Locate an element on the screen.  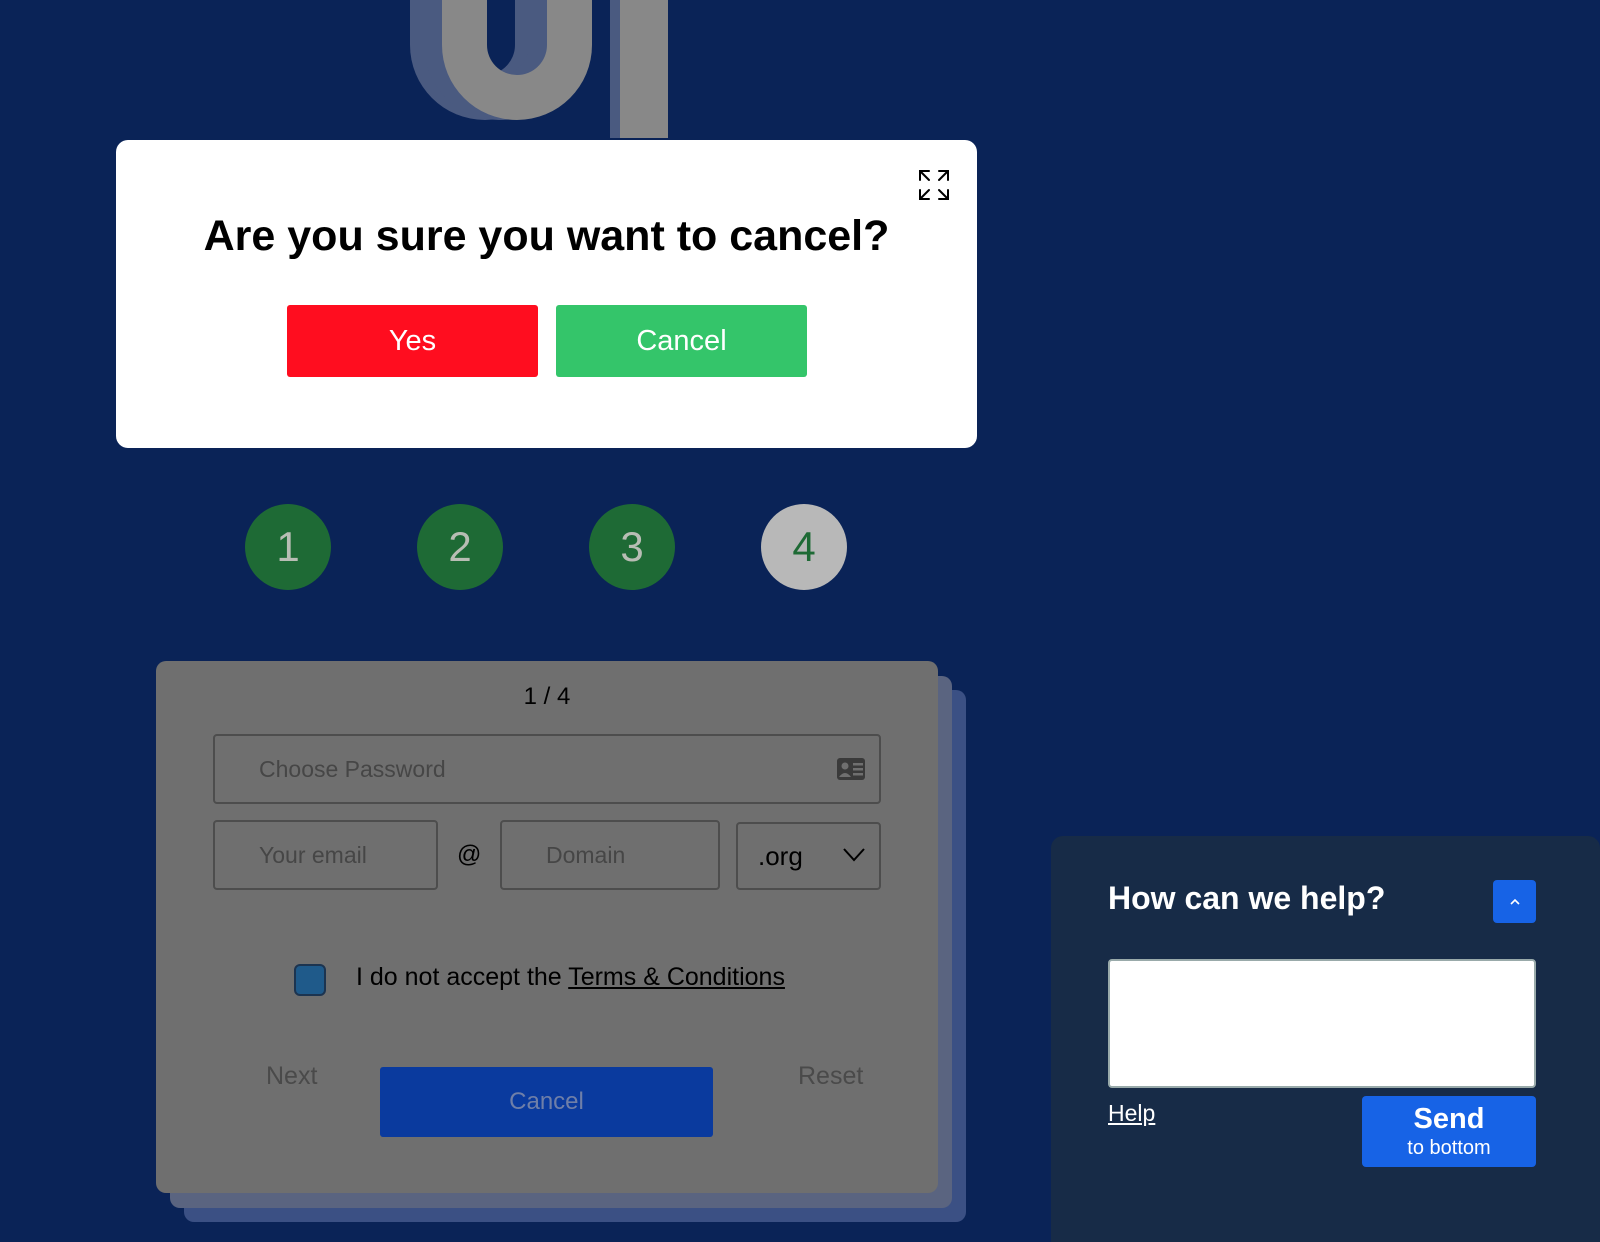
logo is located at coordinates (540, 70).